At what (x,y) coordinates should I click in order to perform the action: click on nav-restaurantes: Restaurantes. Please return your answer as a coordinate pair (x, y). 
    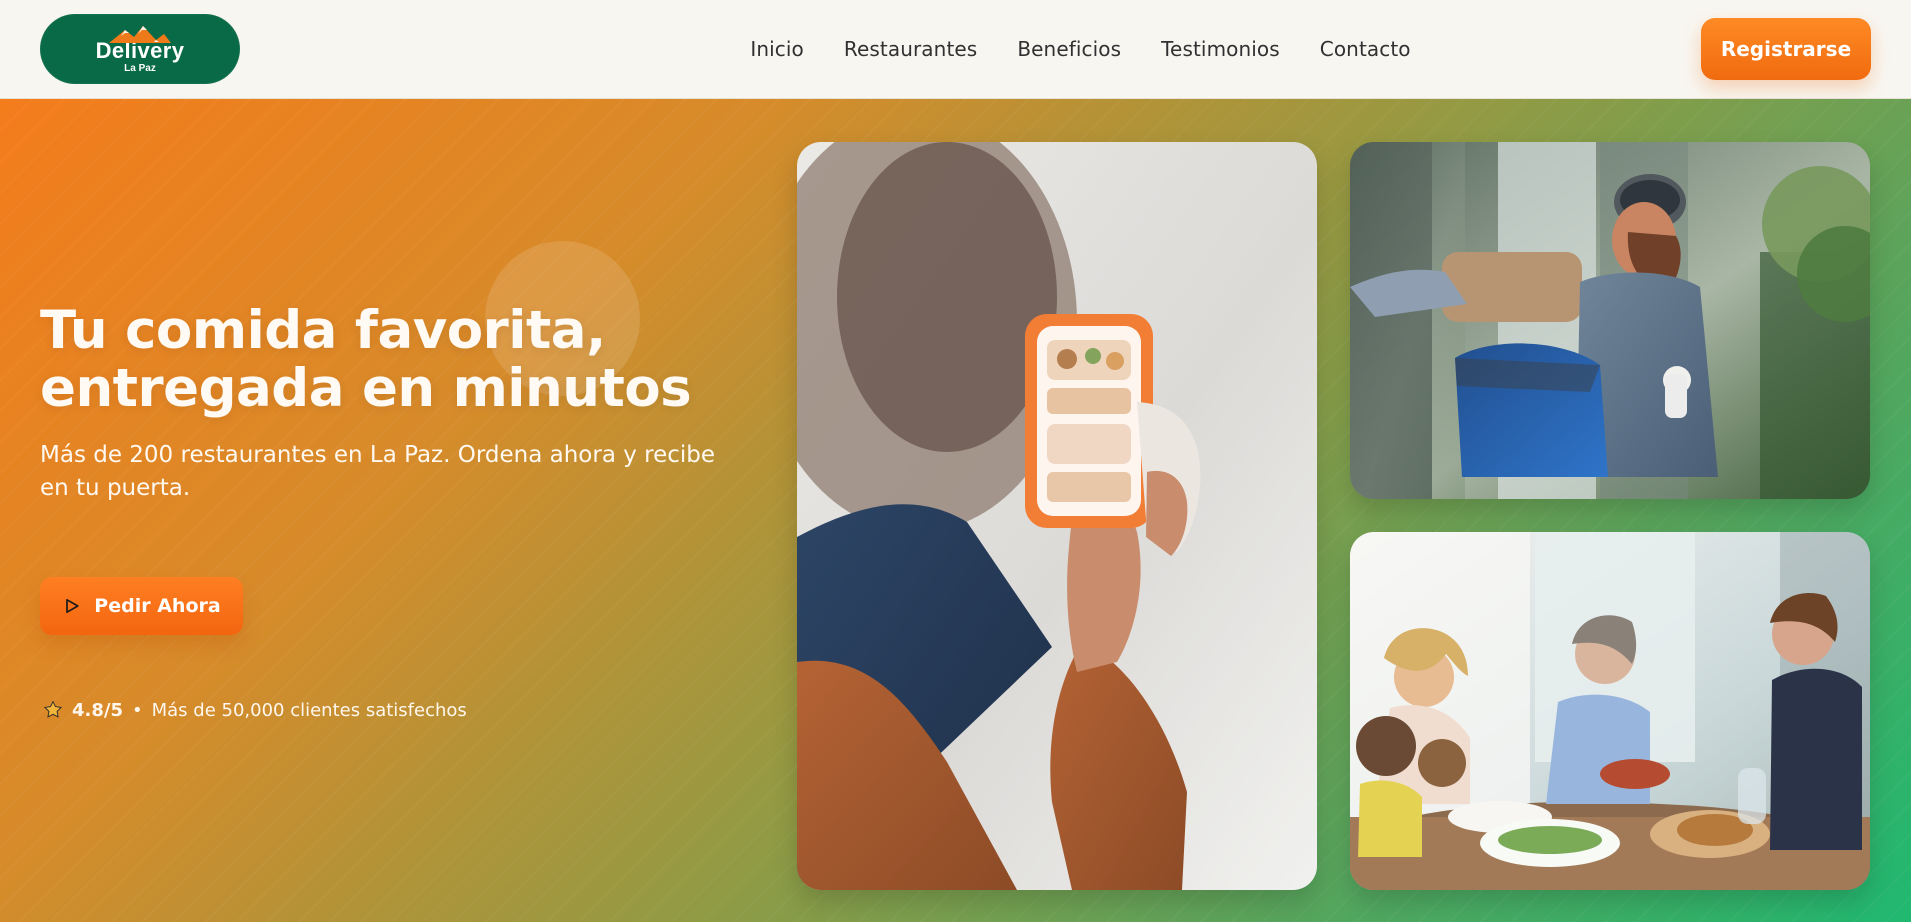
    Looking at the image, I should click on (910, 49).